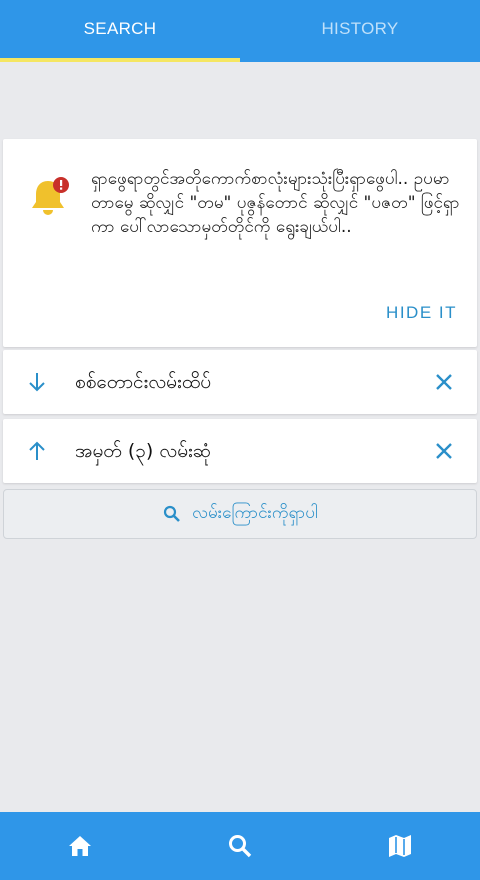 This screenshot has height=880, width=480. Describe the element at coordinates (50, 196) in the screenshot. I see `bell-alert-icon` at that location.